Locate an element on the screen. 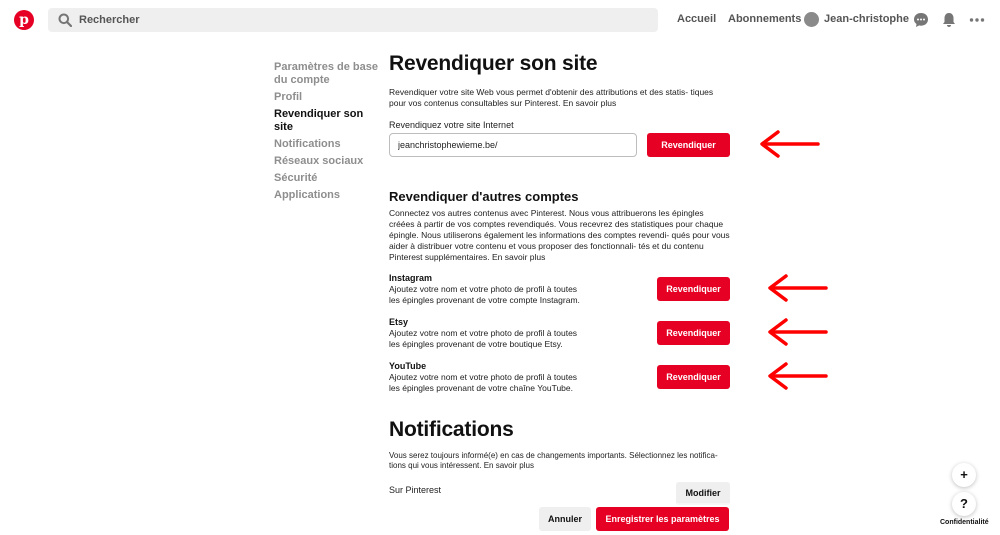  sidebar-item-notifications: Notifications is located at coordinates (329, 144).